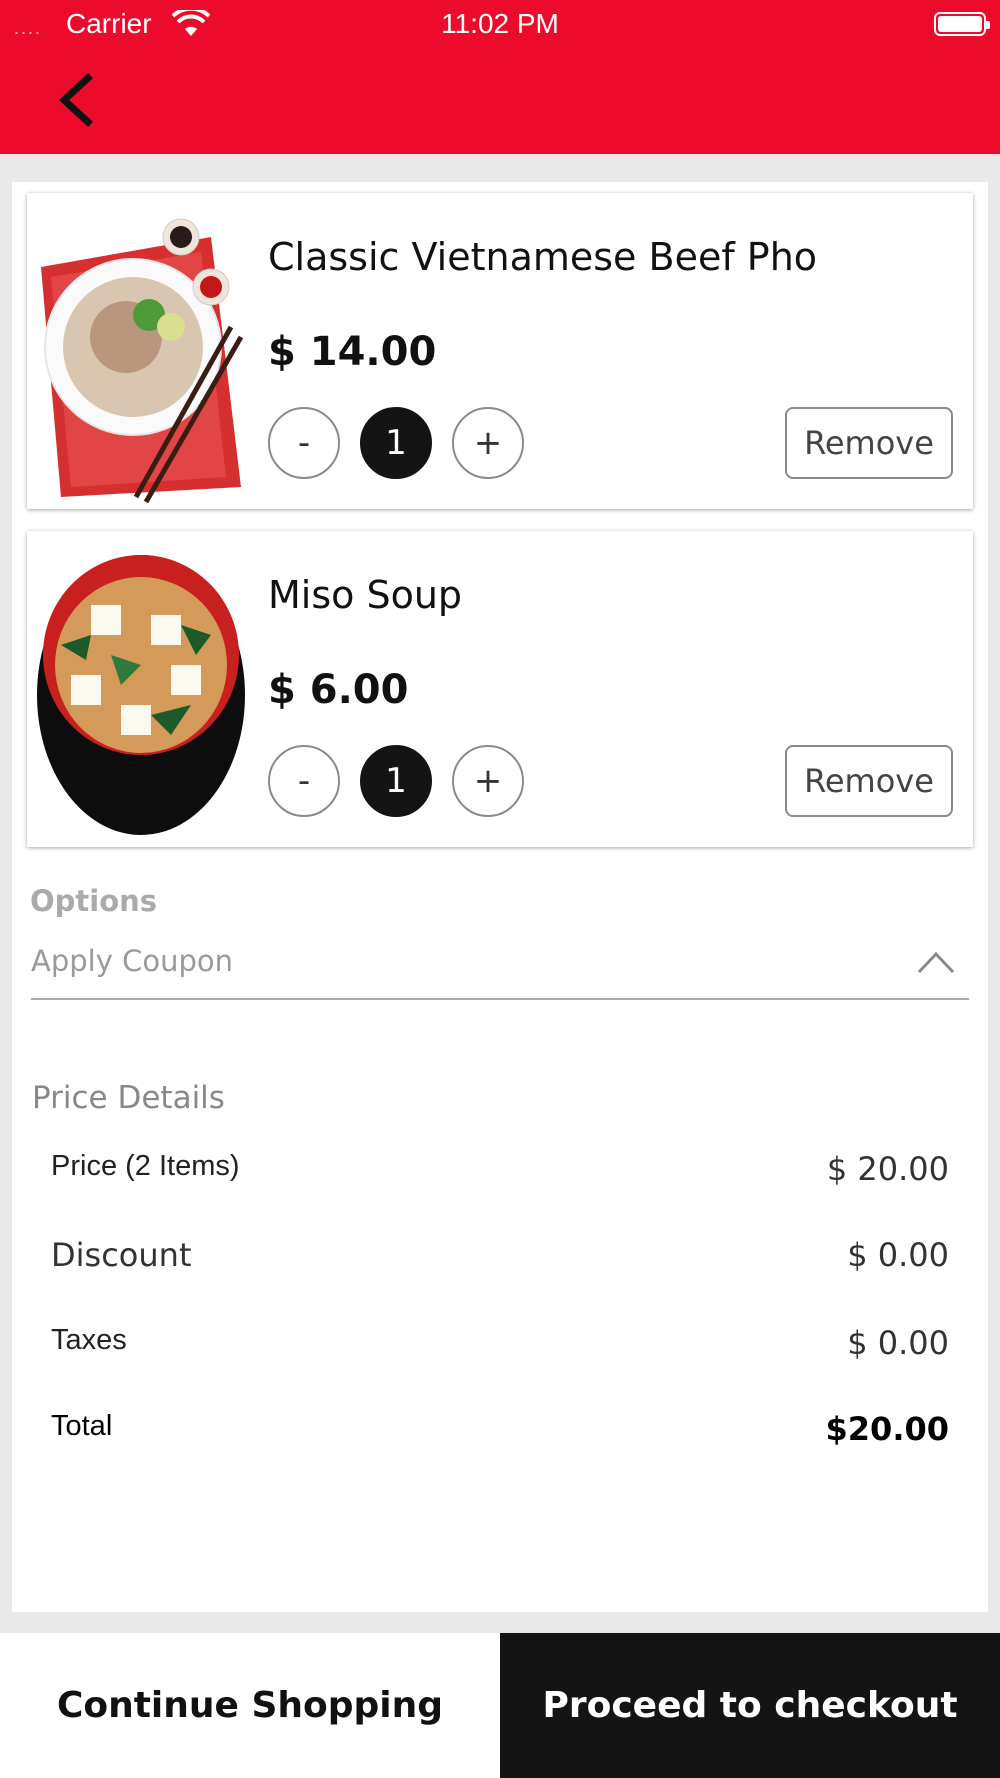 Image resolution: width=1000 pixels, height=1778 pixels. I want to click on miso-soup-image, so click(141, 689).